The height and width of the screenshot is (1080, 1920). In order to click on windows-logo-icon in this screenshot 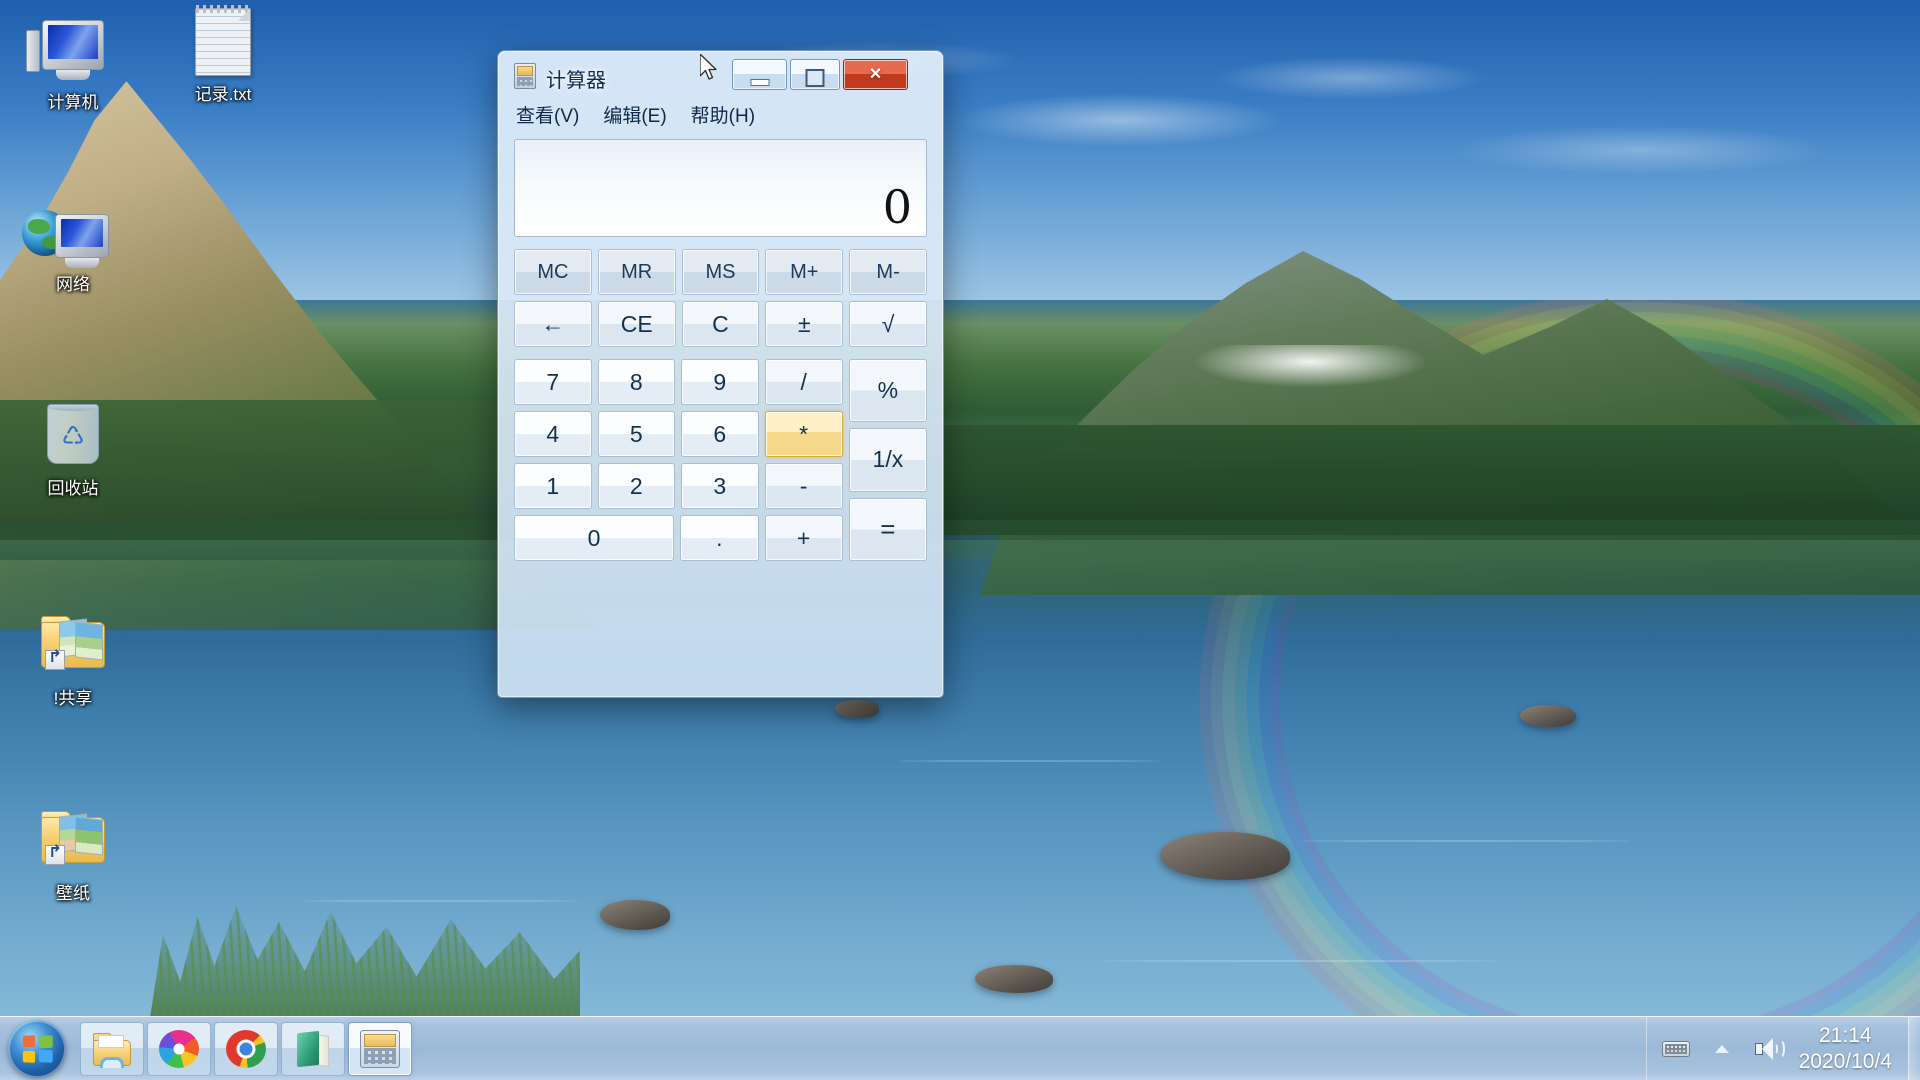, I will do `click(37, 1049)`.